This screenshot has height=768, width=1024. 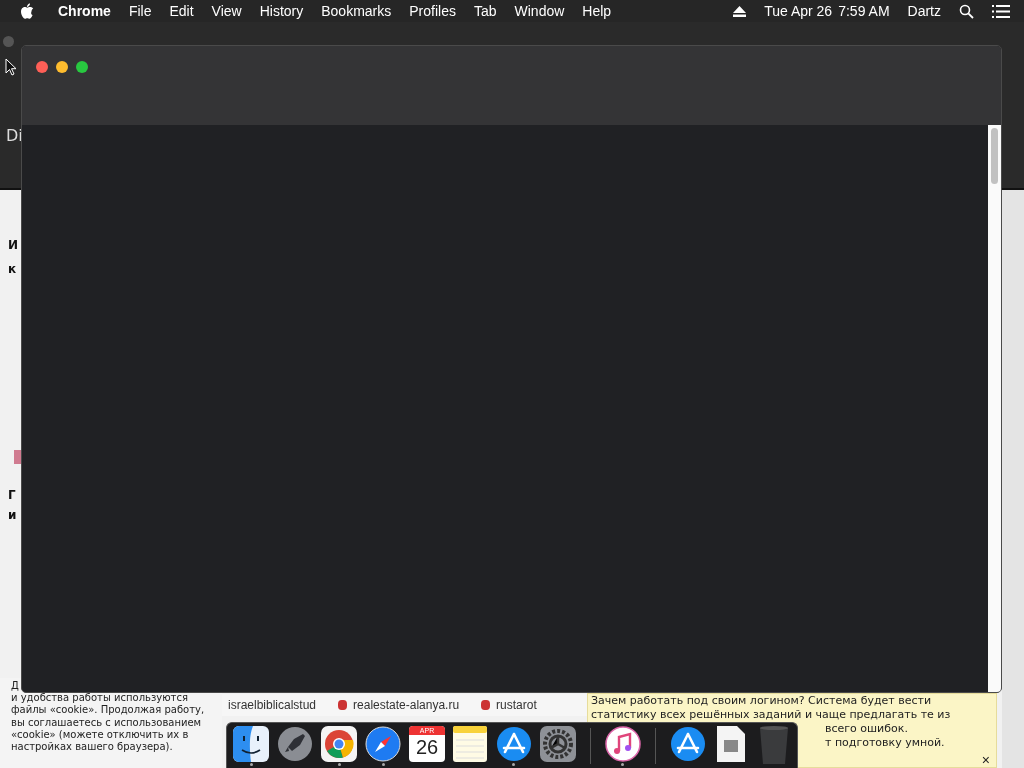 What do you see at coordinates (281, 11) in the screenshot?
I see `menu-item: History` at bounding box center [281, 11].